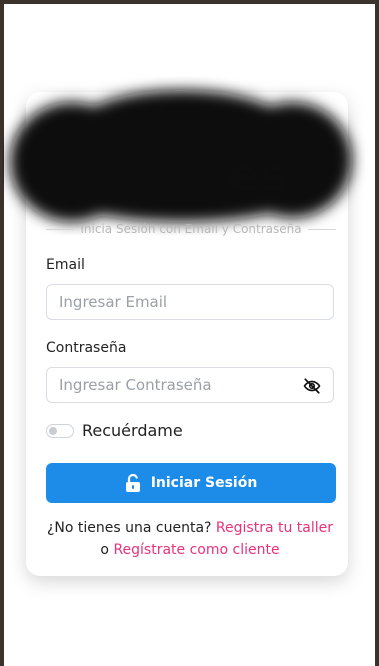  What do you see at coordinates (274, 528) in the screenshot?
I see `register-workshop-link: Registra tu taller` at bounding box center [274, 528].